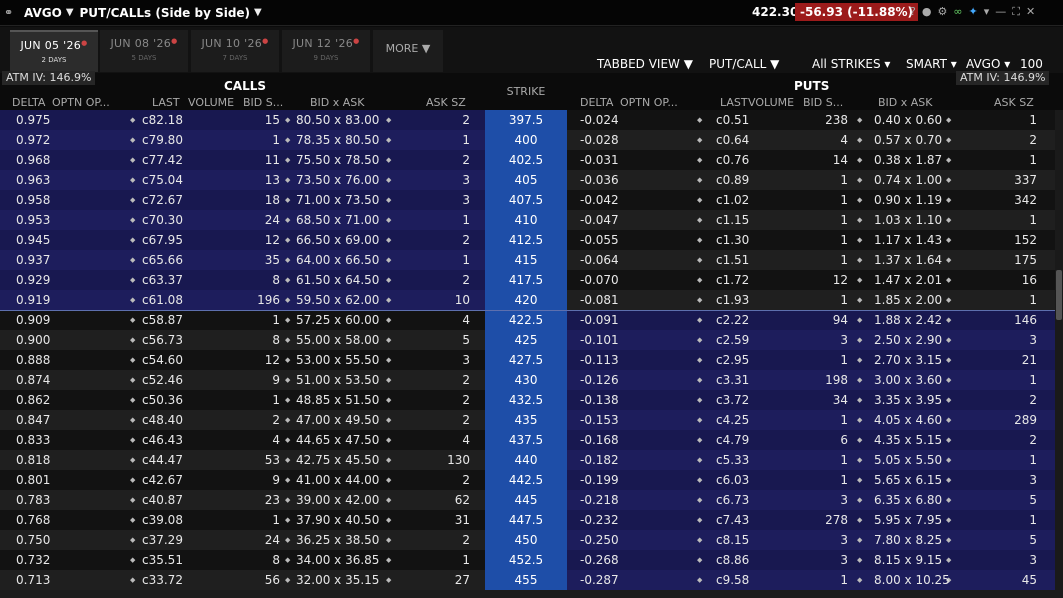  Describe the element at coordinates (526, 280) in the screenshot. I see `strike-price: 417.5` at that location.